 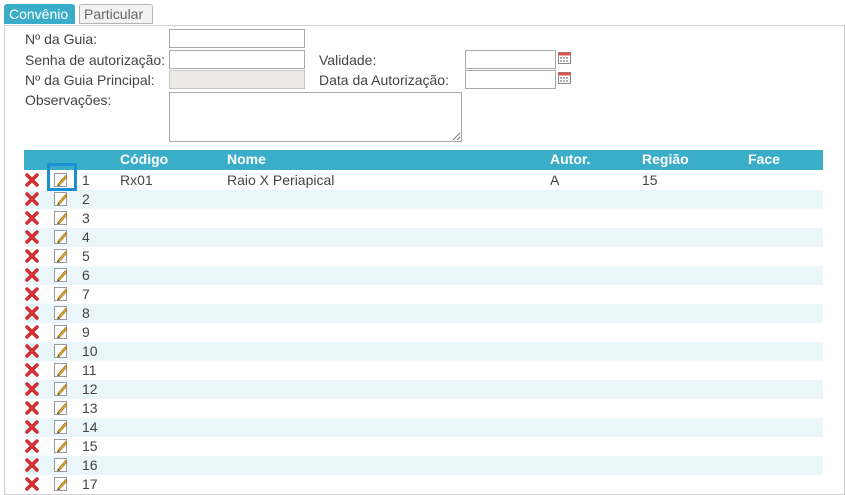 I want to click on col-nome: Nome, so click(x=246, y=159).